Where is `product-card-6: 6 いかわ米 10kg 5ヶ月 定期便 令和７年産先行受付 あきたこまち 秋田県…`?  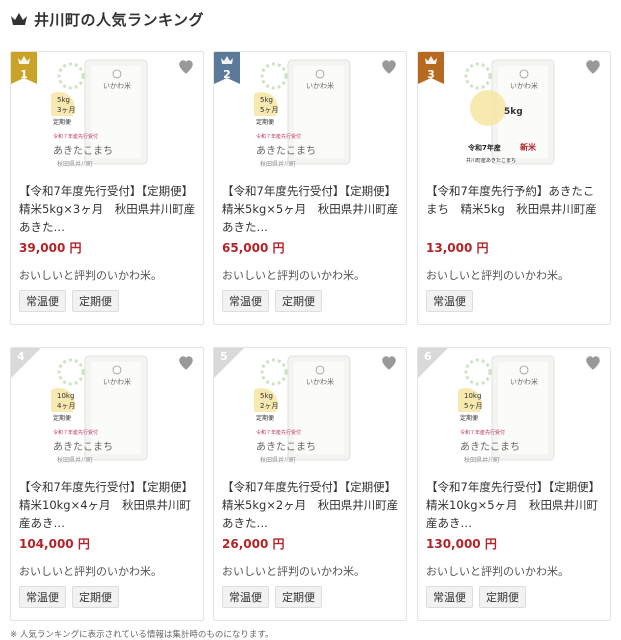
product-card-6: 6 いかわ米 10kg 5ヶ月 定期便 令和７年産先行受付 あきたこまち 秋田県… is located at coordinates (514, 484).